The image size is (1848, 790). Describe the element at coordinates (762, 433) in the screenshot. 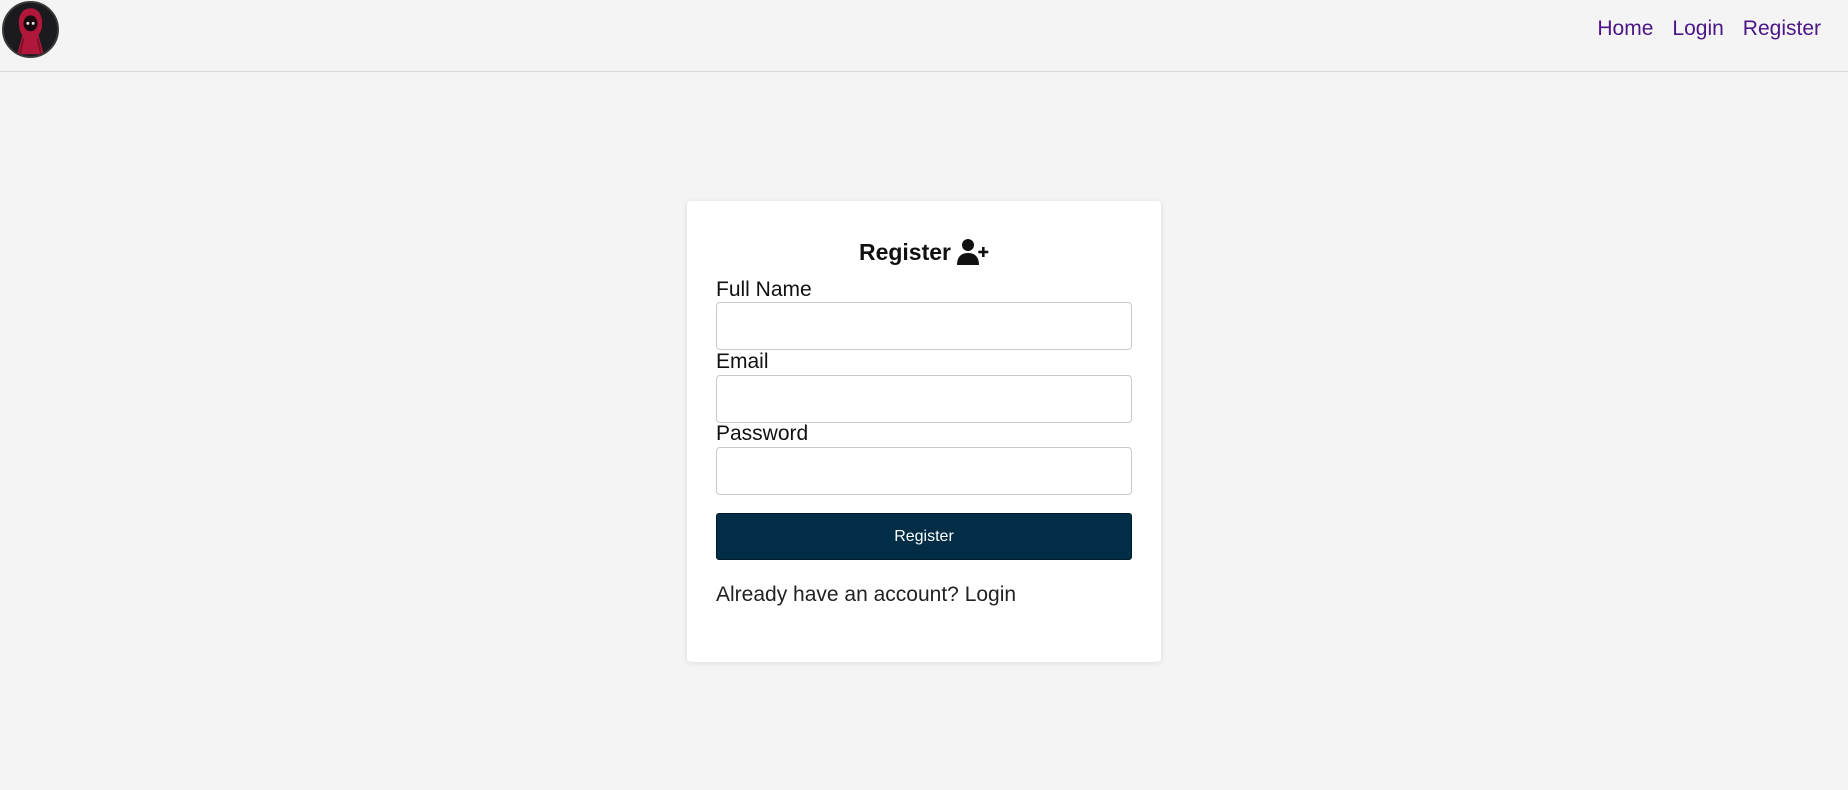

I see `password-label: Password` at that location.